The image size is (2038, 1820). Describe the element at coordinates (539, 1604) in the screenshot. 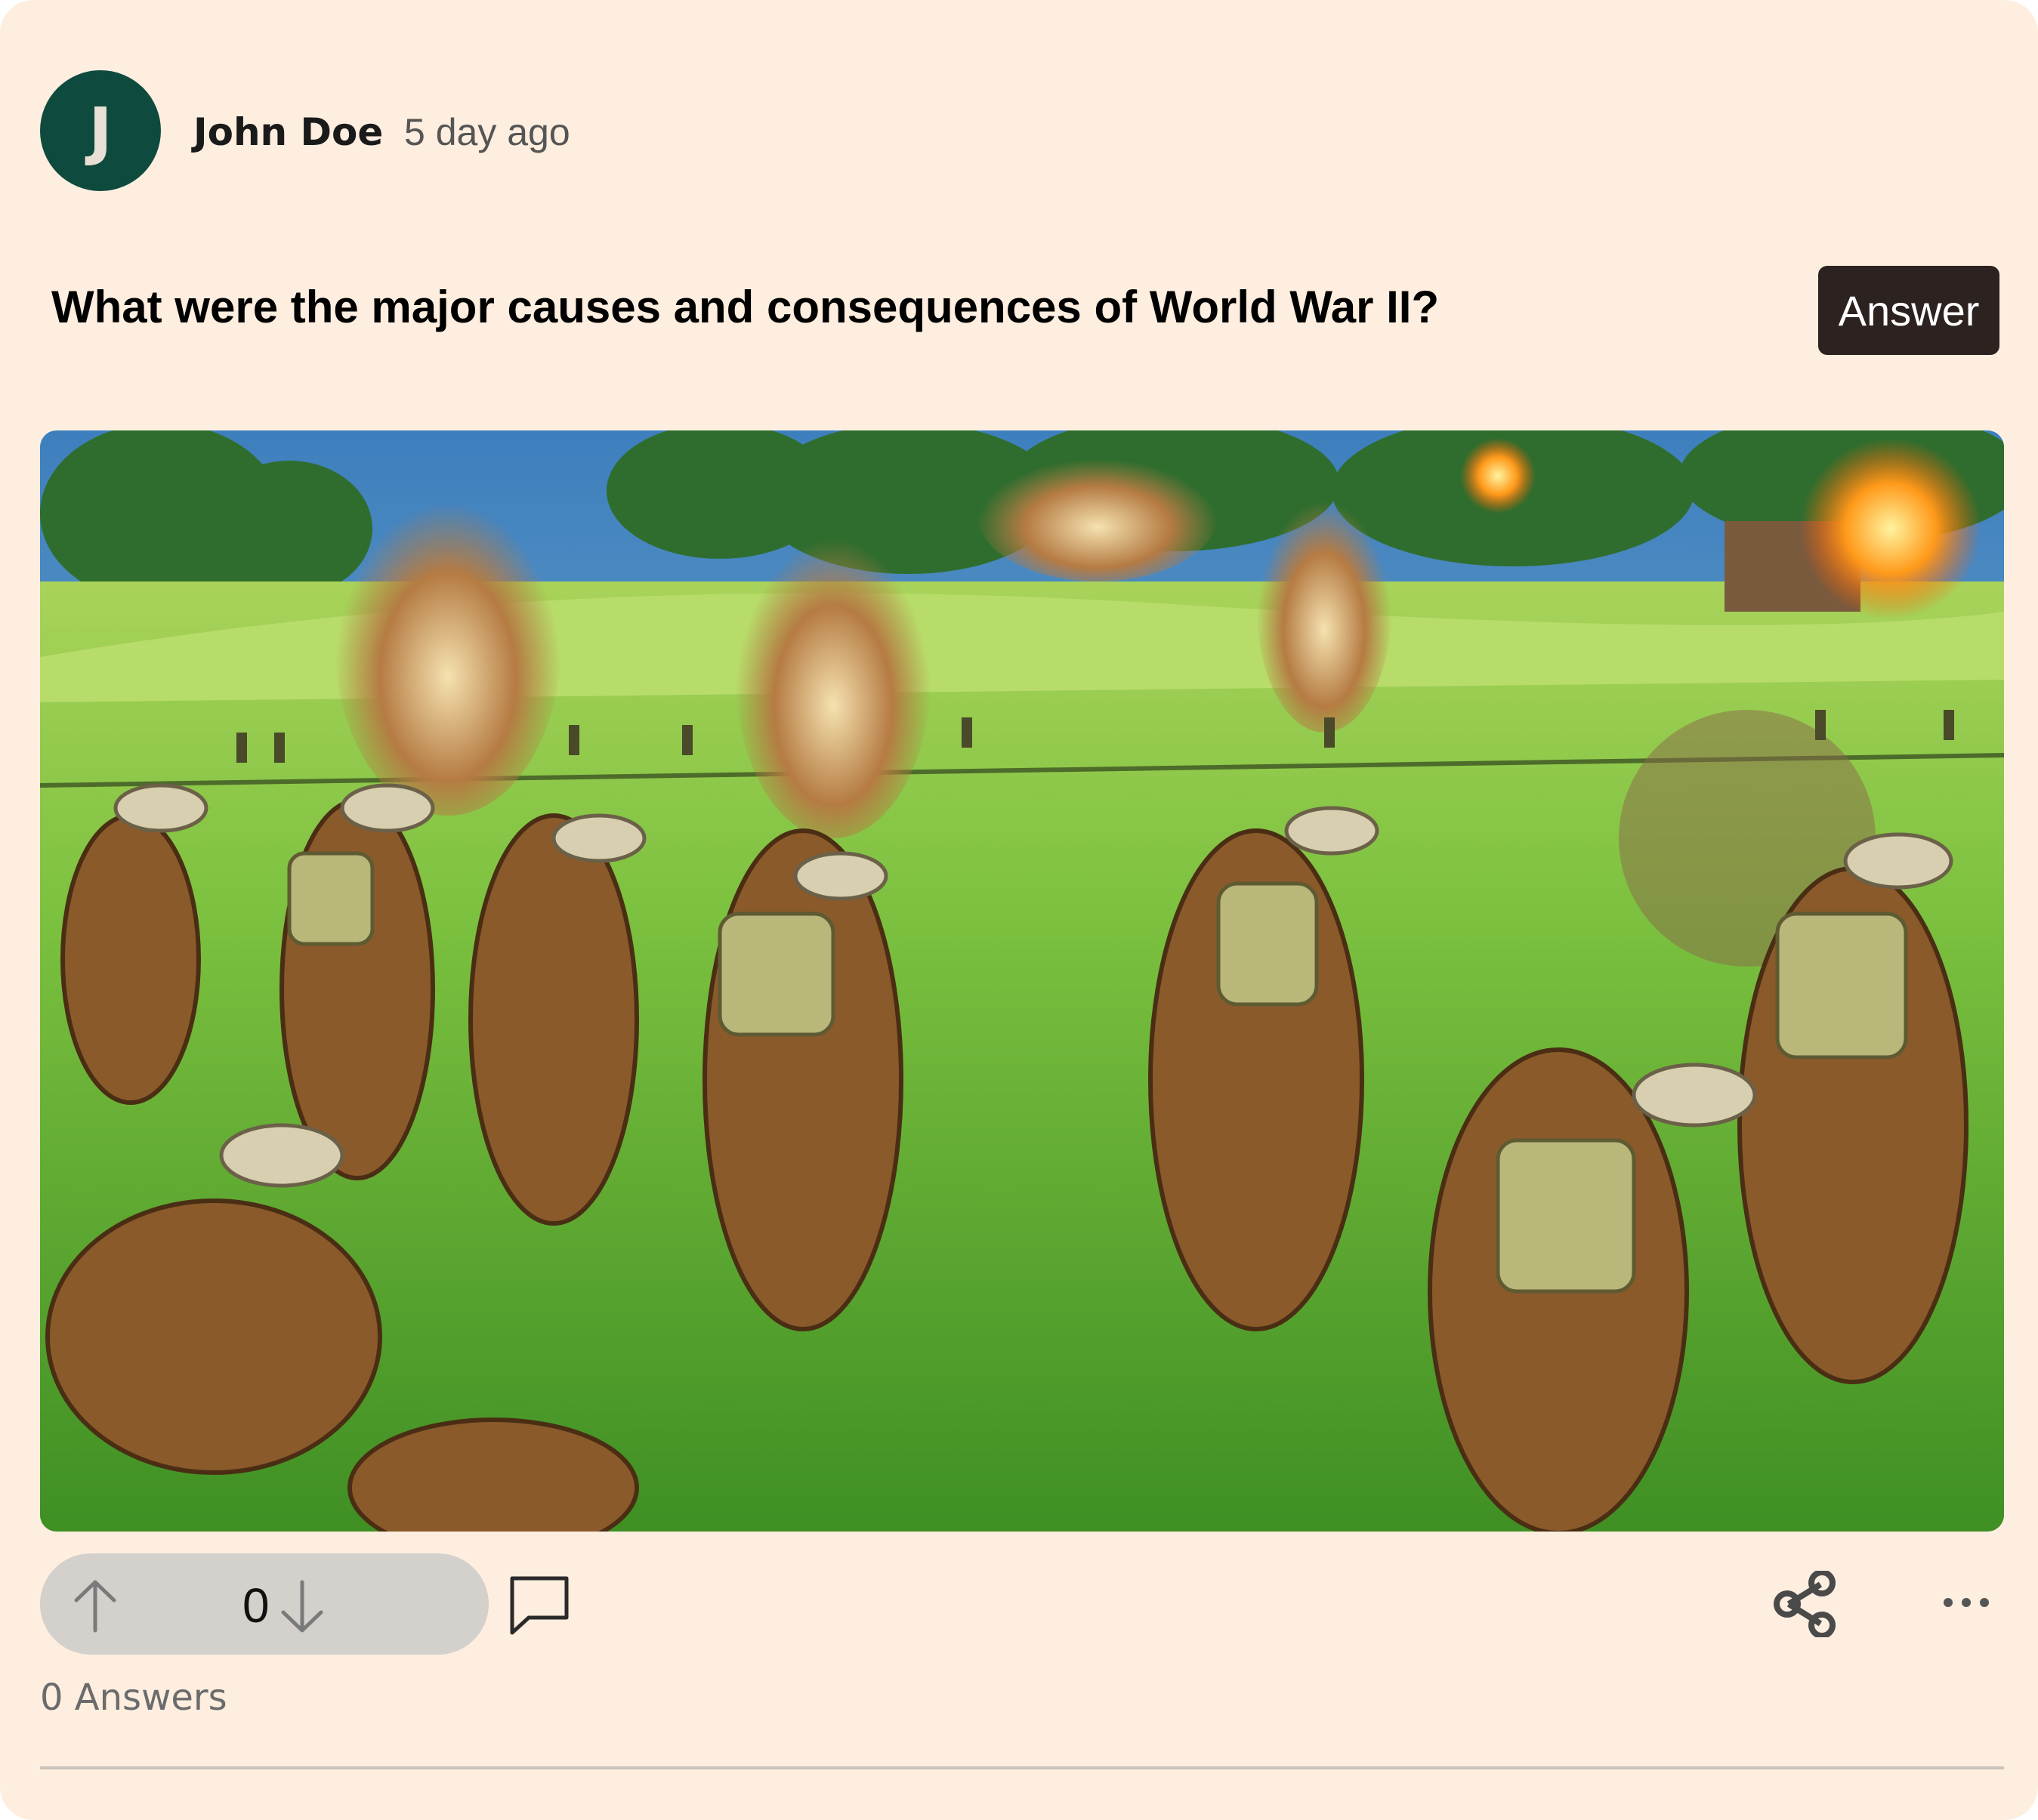

I see `comment-icon` at that location.